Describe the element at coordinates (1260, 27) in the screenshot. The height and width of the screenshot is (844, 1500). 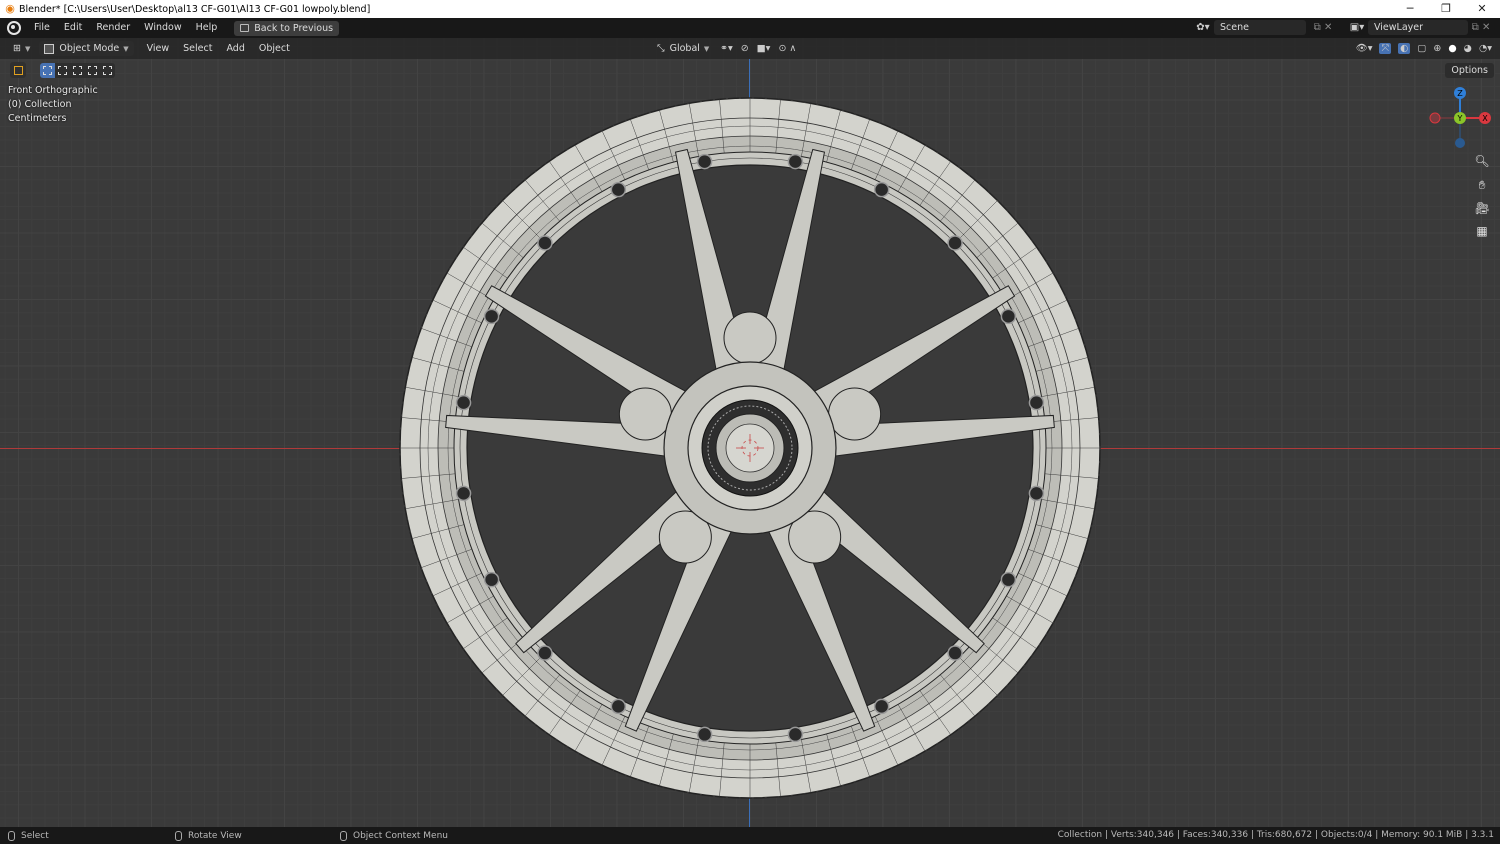
I see `scene-name-field: Scene` at that location.